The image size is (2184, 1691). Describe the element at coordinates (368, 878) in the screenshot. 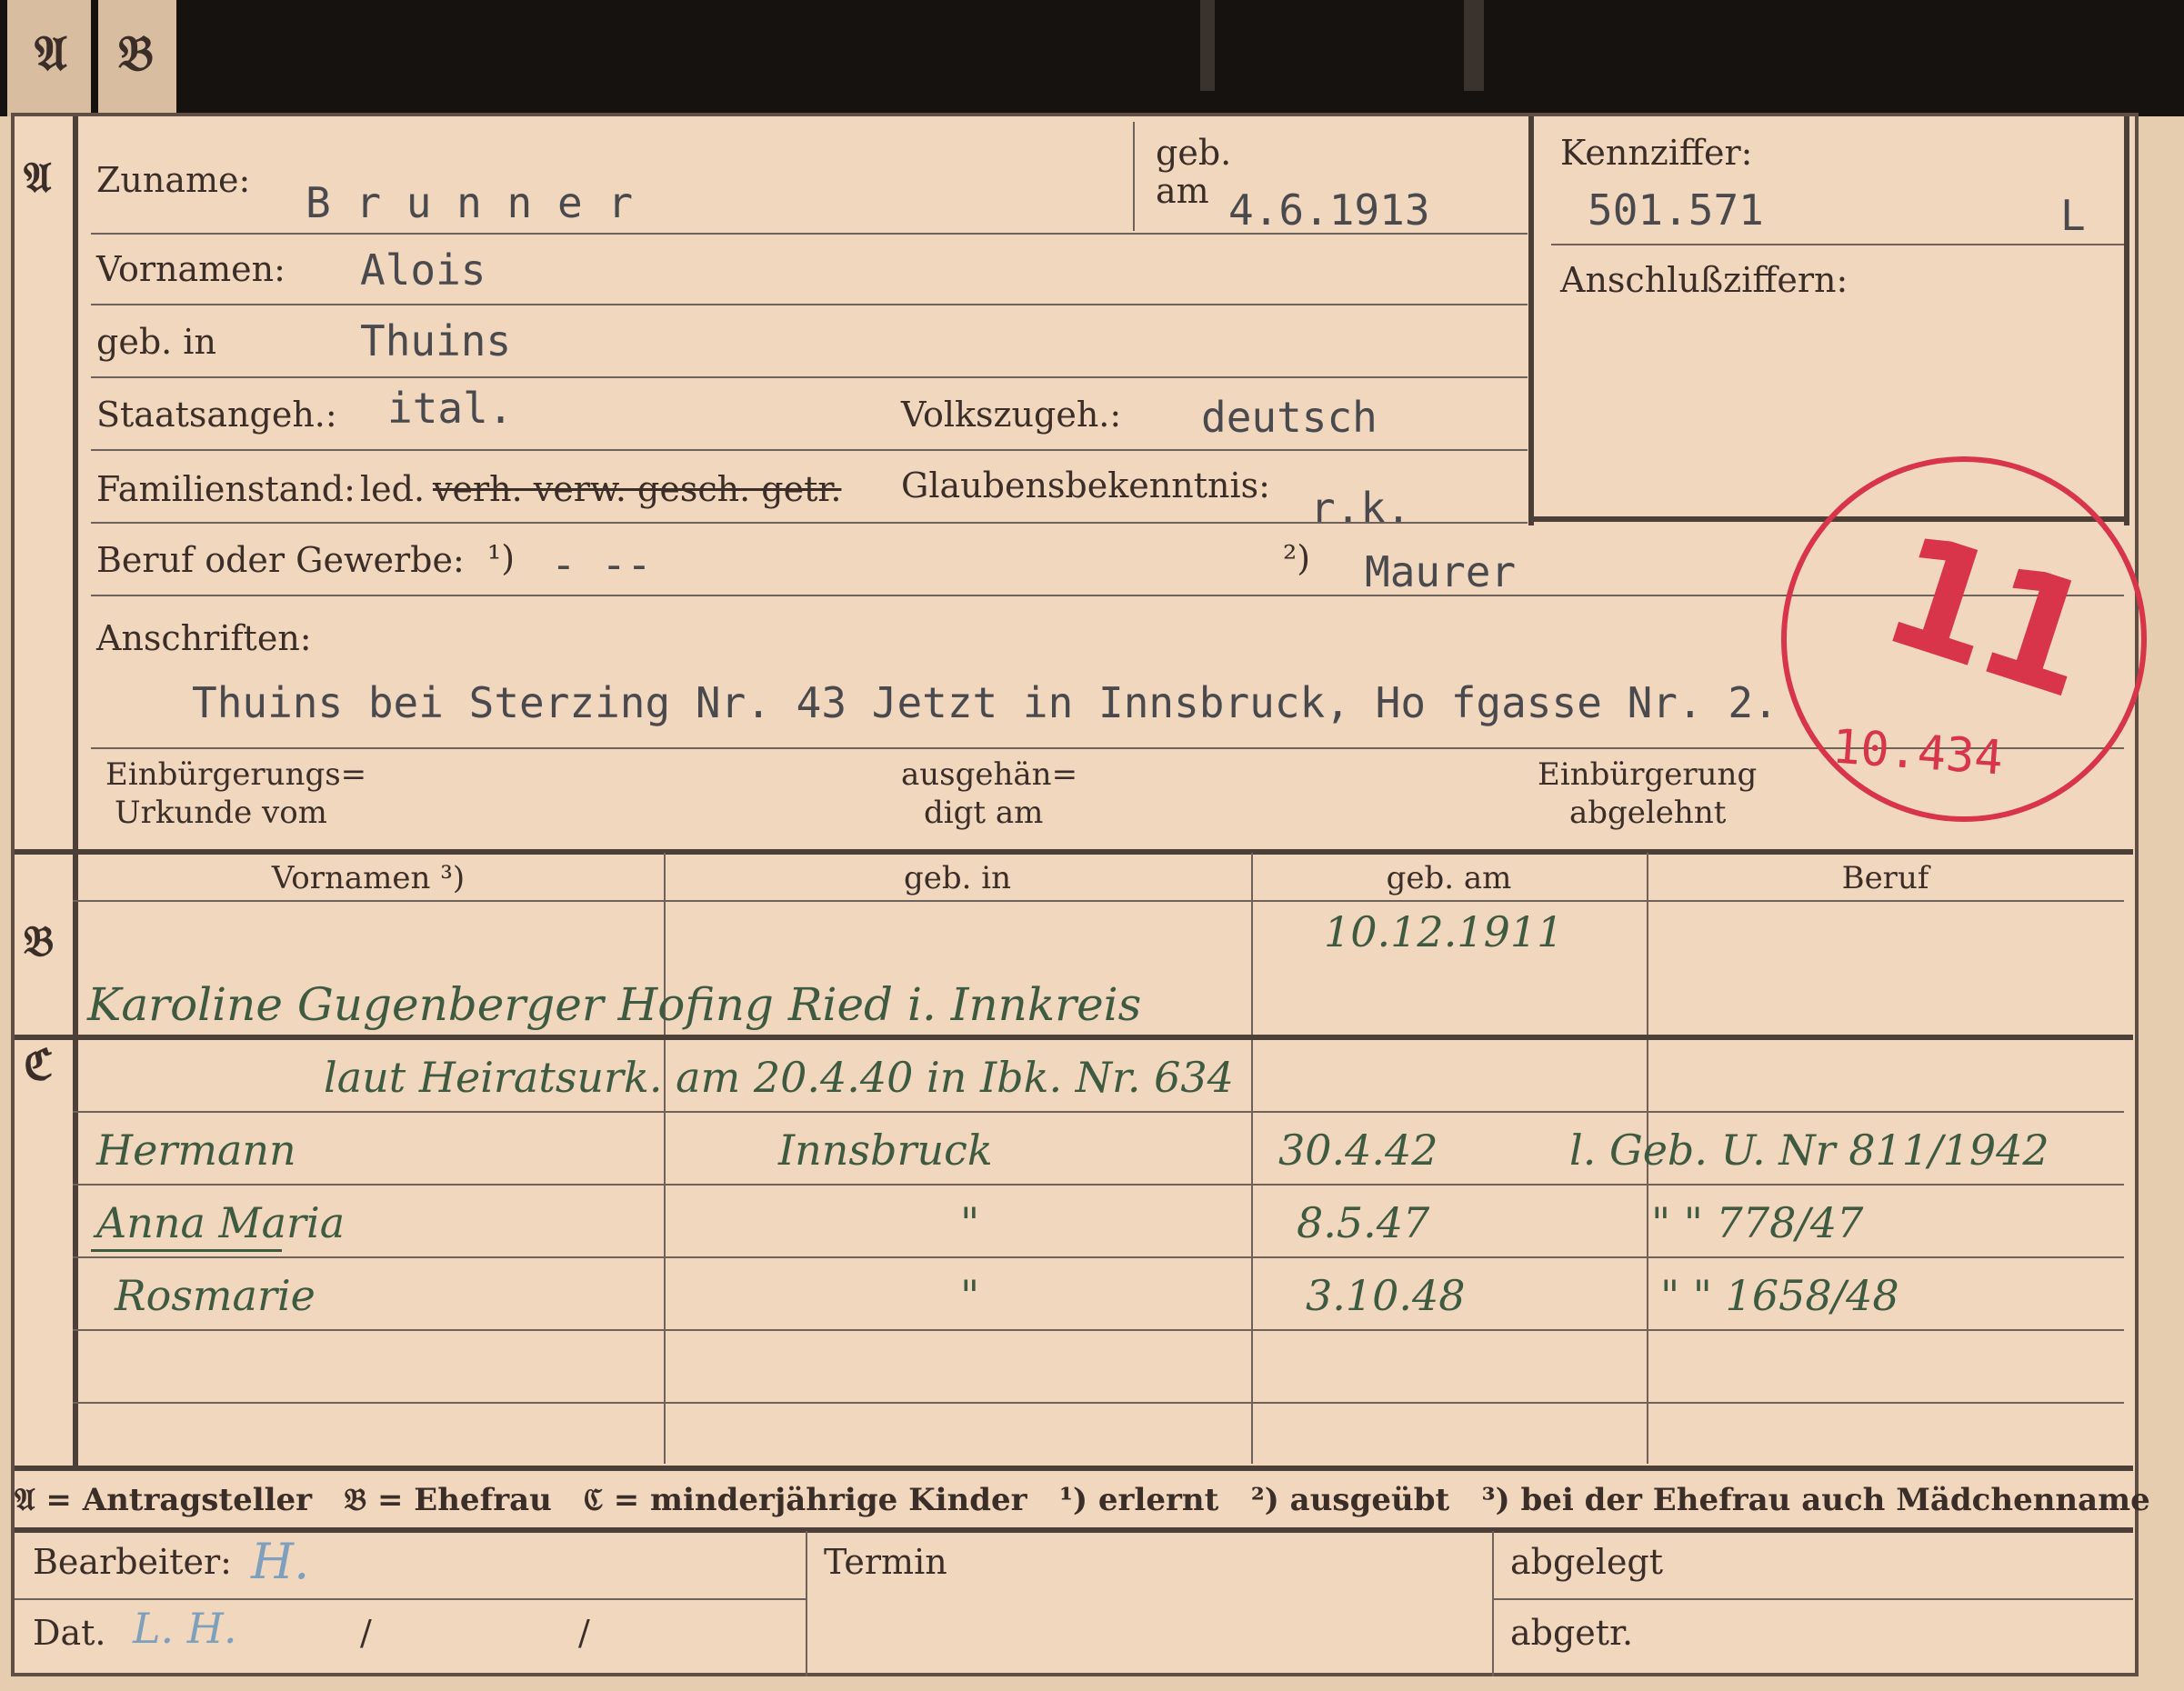

I see `col-header-vornamen: Vornamen ³)` at that location.